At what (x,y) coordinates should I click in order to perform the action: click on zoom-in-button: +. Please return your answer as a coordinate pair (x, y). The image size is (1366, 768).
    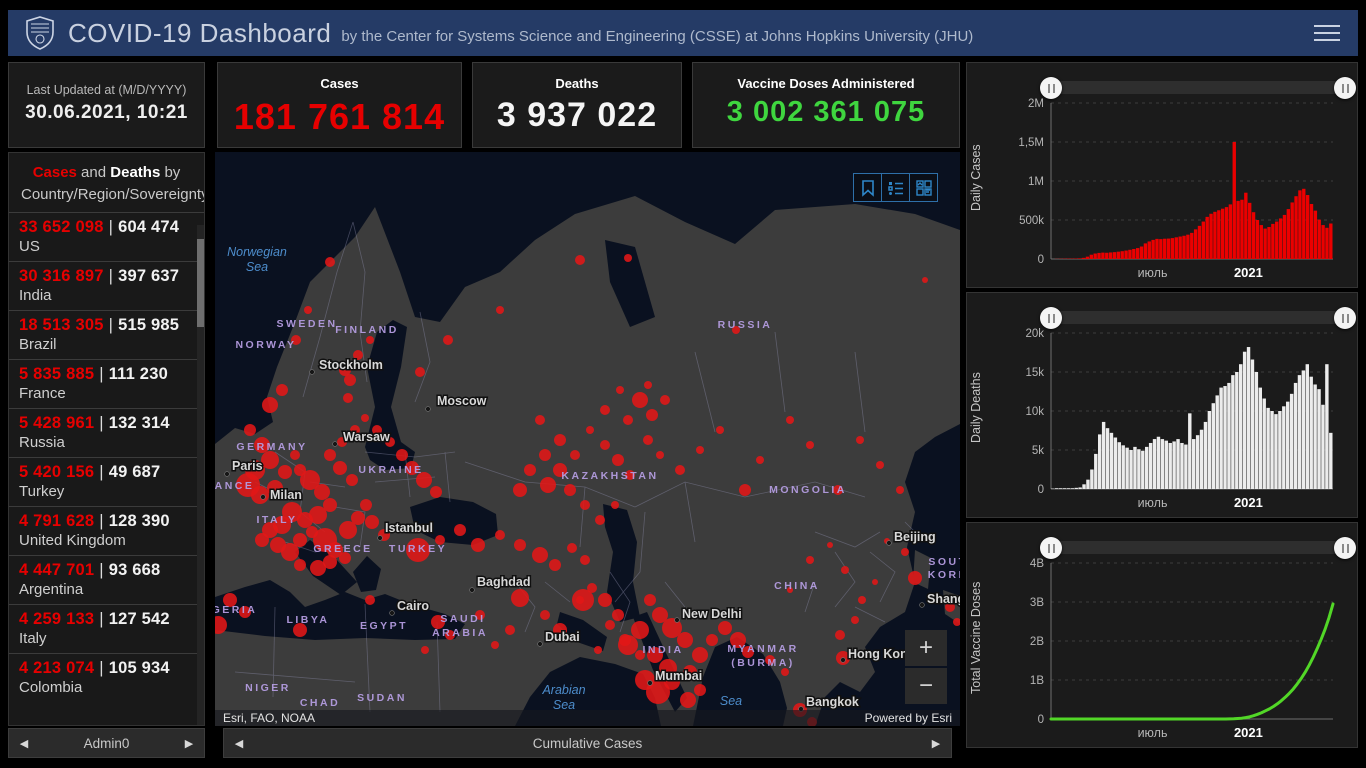
    Looking at the image, I should click on (926, 648).